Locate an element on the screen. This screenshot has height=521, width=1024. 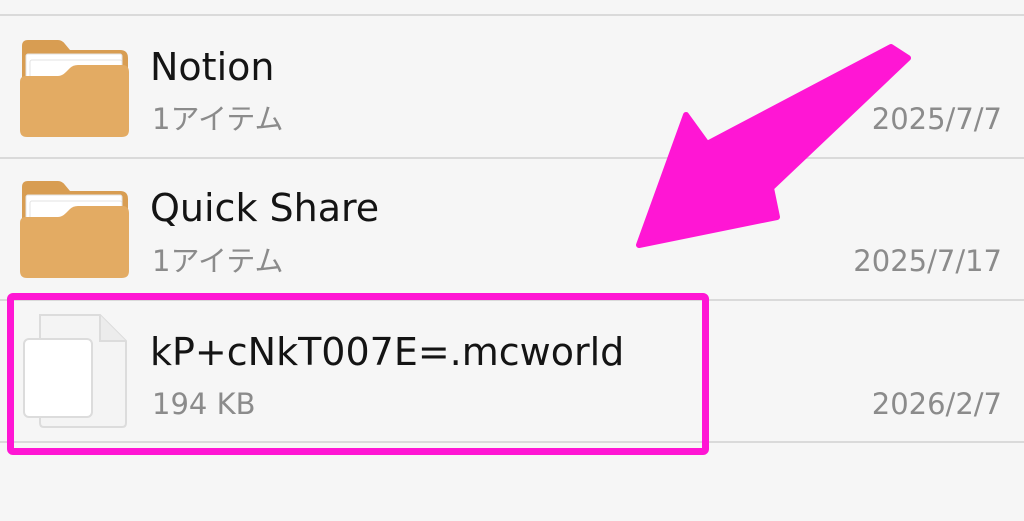
item-name: Quick Share is located at coordinates (265, 208).